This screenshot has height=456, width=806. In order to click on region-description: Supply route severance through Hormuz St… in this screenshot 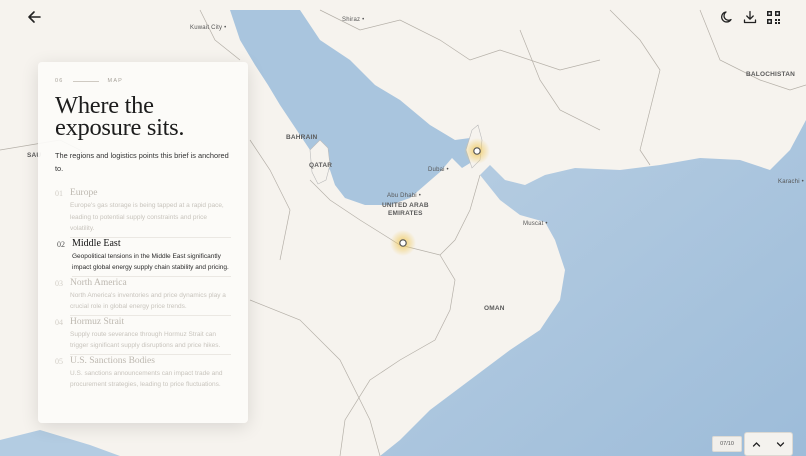, I will do `click(145, 340)`.